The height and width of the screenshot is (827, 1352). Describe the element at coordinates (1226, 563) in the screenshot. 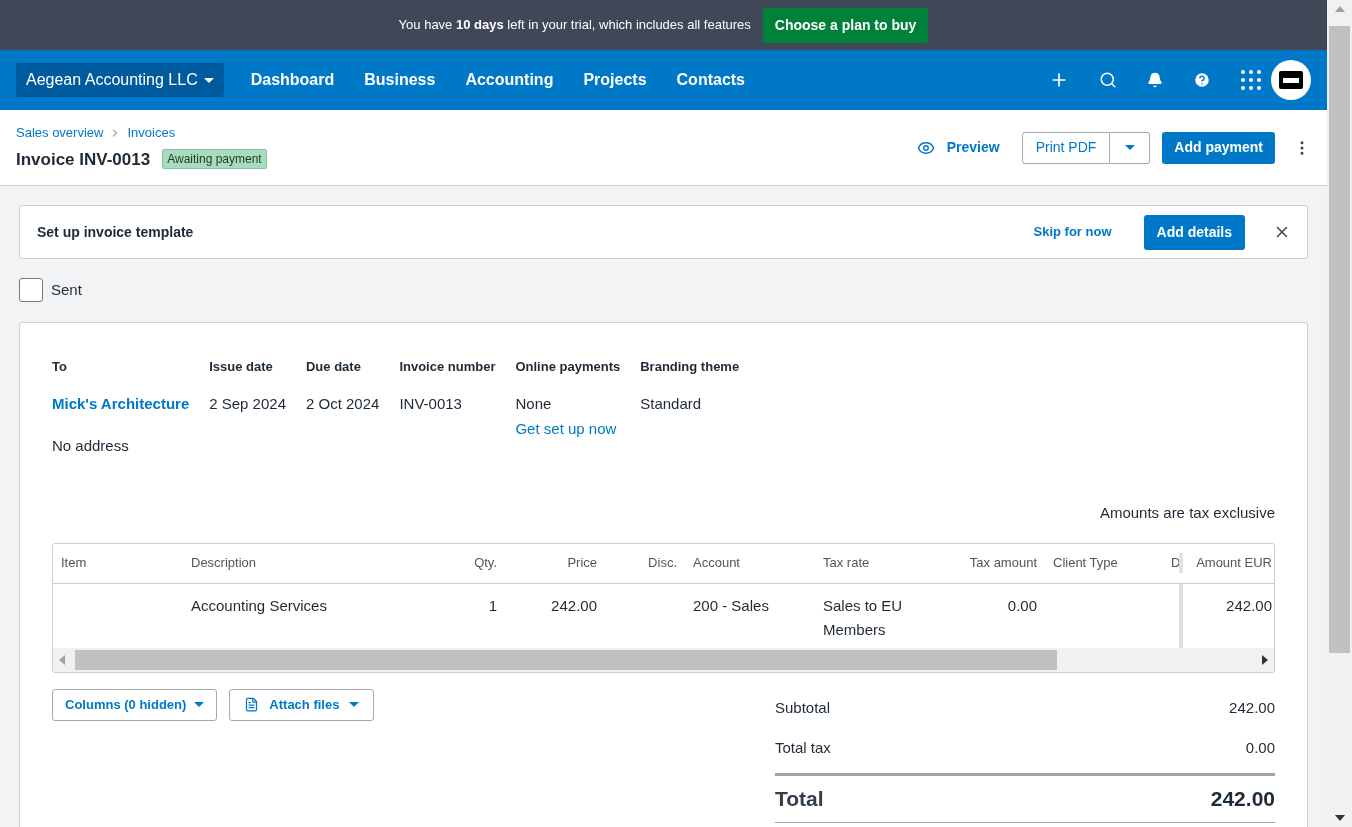

I see `column-header: Amount EUR` at that location.